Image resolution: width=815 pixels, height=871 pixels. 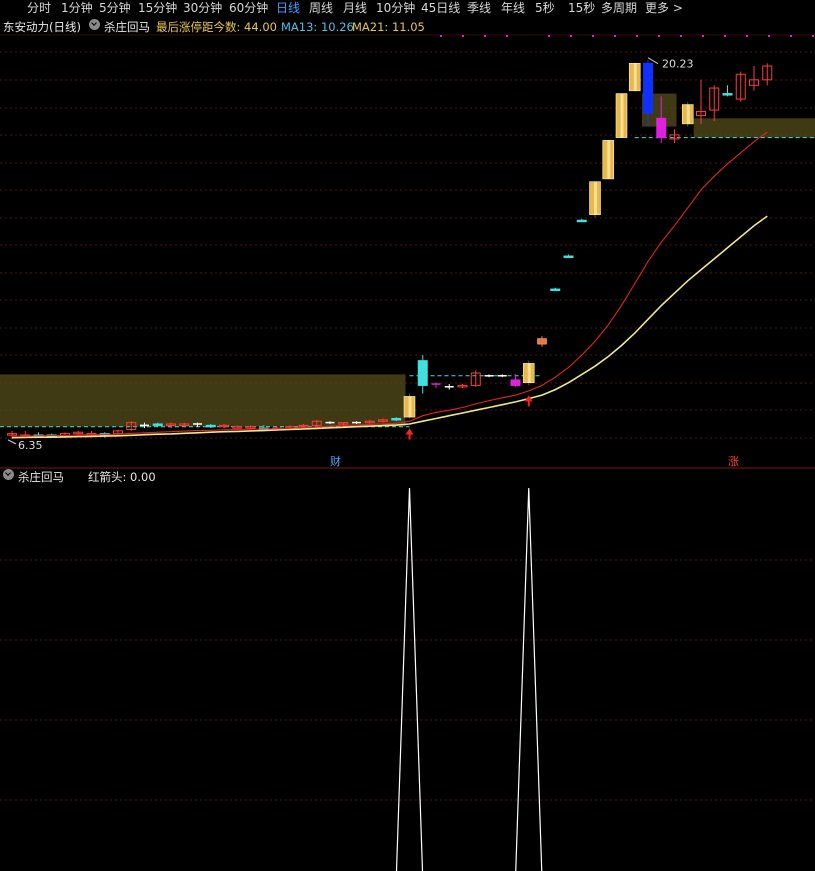 I want to click on finance-event-label: 财, so click(x=335, y=461).